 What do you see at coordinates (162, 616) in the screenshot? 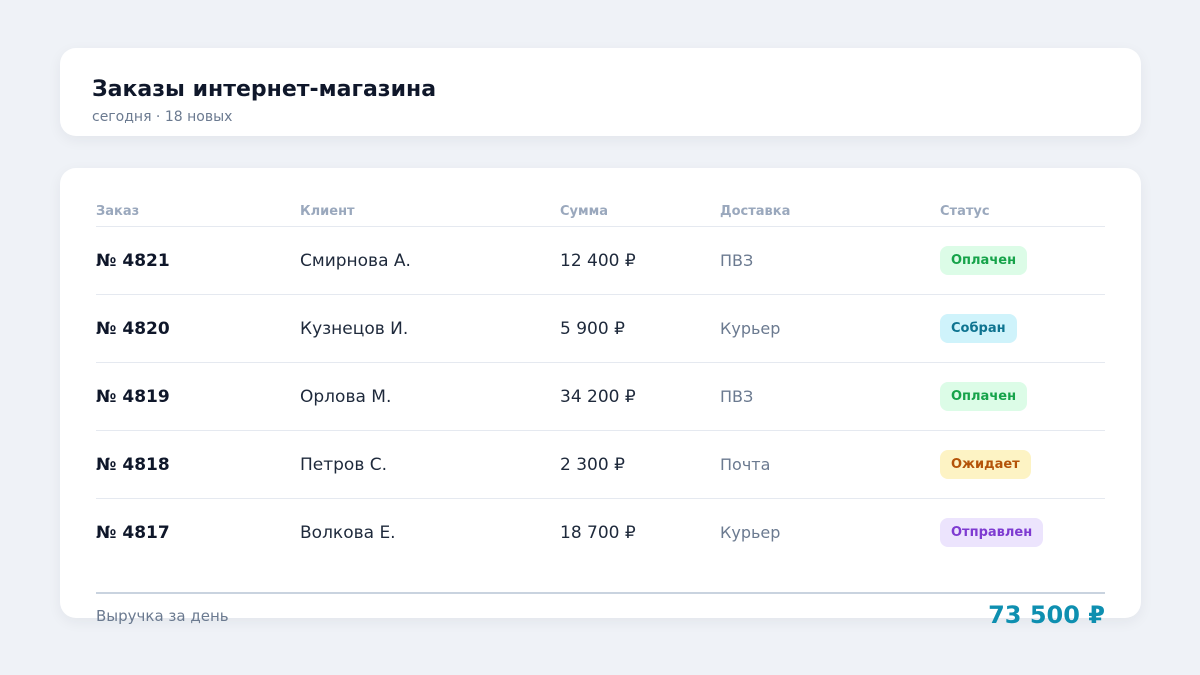
I see `daily-revenue-label: Выручка за день` at bounding box center [162, 616].